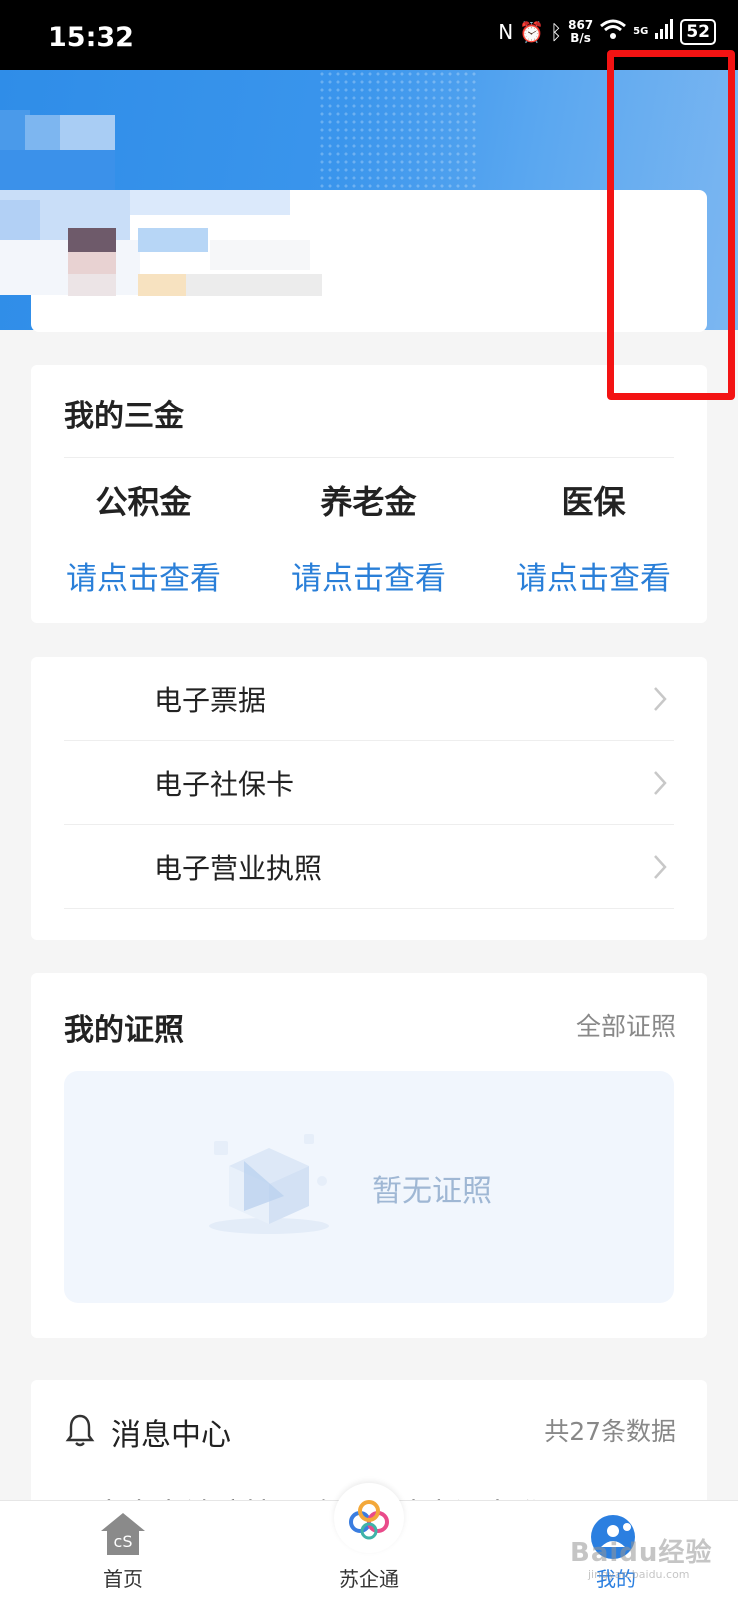 The width and height of the screenshot is (738, 1600). I want to click on status-time: 15:32, so click(91, 37).